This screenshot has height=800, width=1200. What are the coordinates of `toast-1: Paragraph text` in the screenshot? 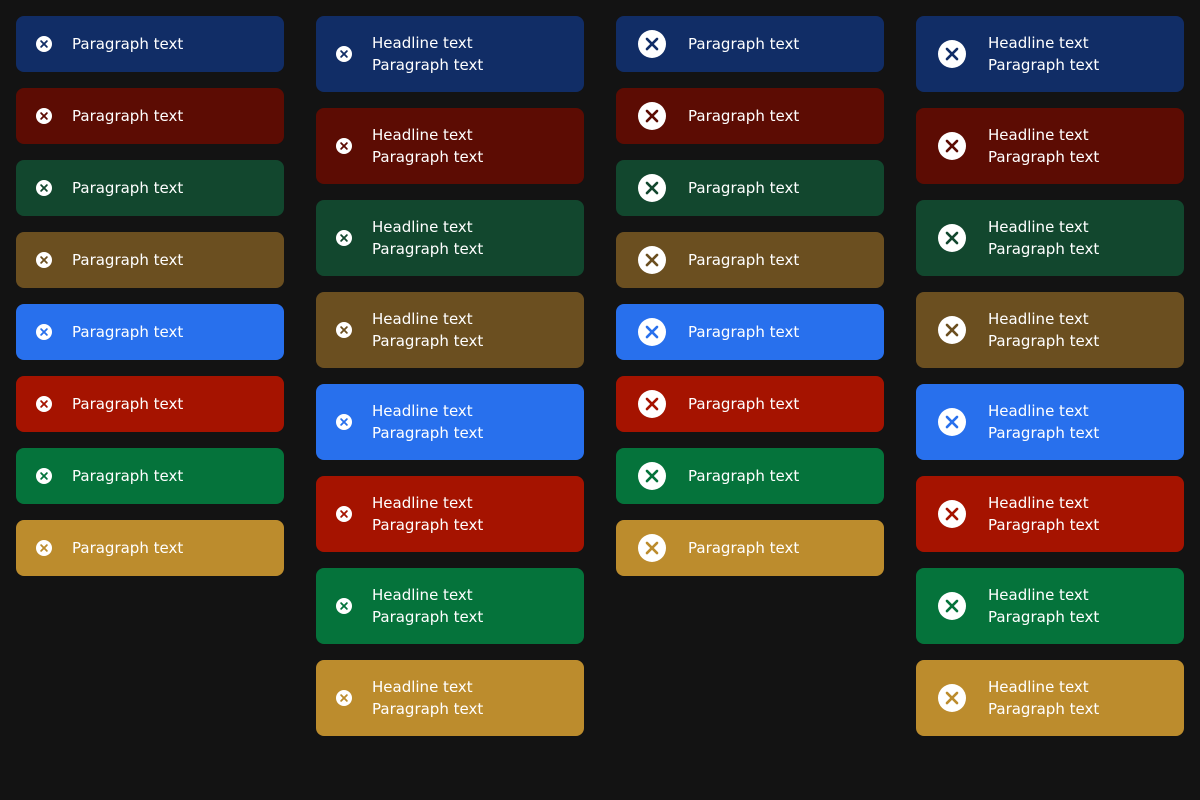 It's located at (750, 44).